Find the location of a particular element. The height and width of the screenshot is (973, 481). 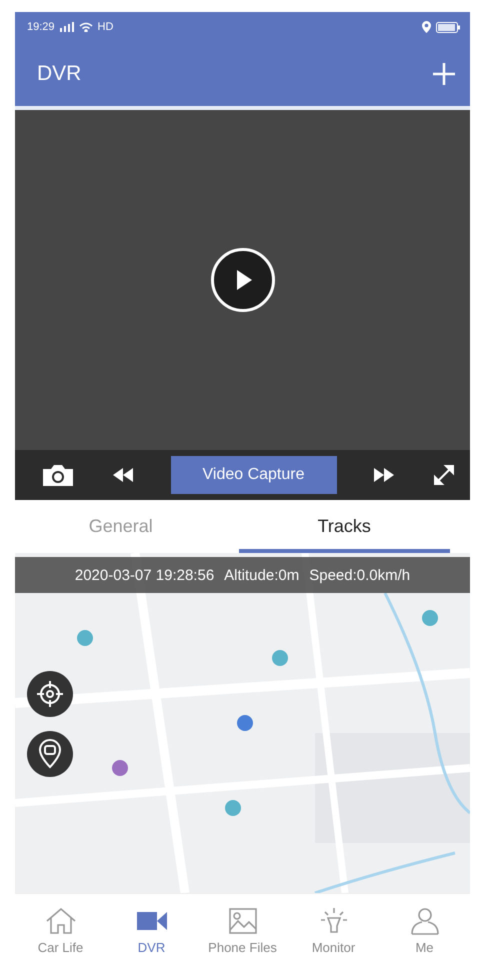

crosshair-icon is located at coordinates (50, 694).